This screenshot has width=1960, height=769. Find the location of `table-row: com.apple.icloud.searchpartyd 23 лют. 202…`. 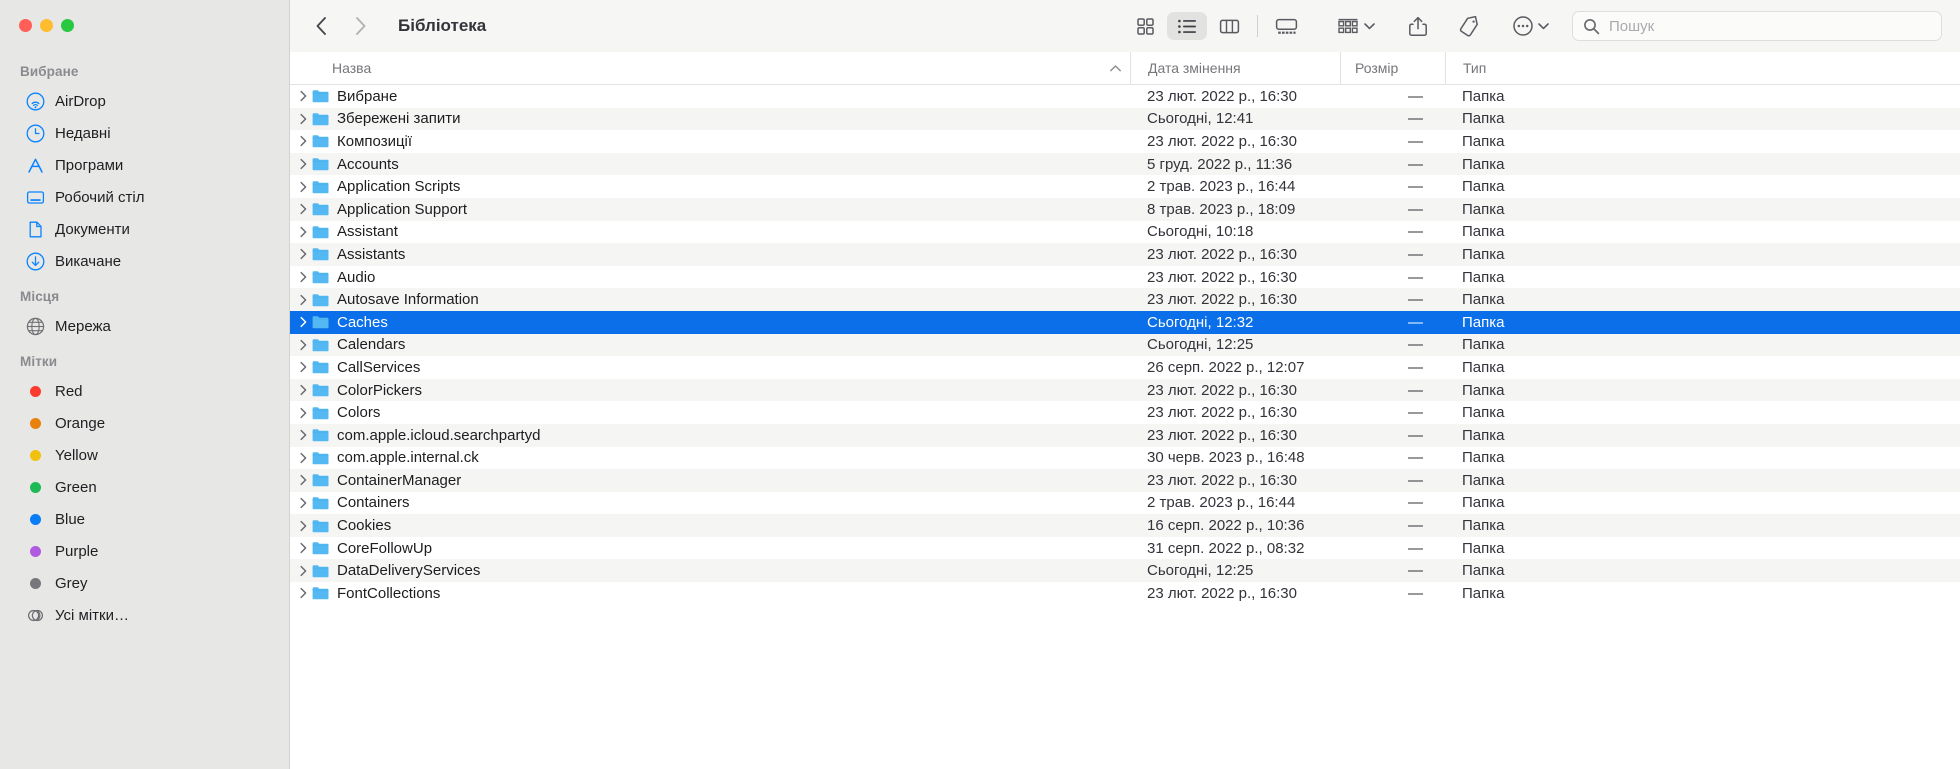

table-row: com.apple.icloud.searchpartyd 23 лют. 202… is located at coordinates (1125, 435).